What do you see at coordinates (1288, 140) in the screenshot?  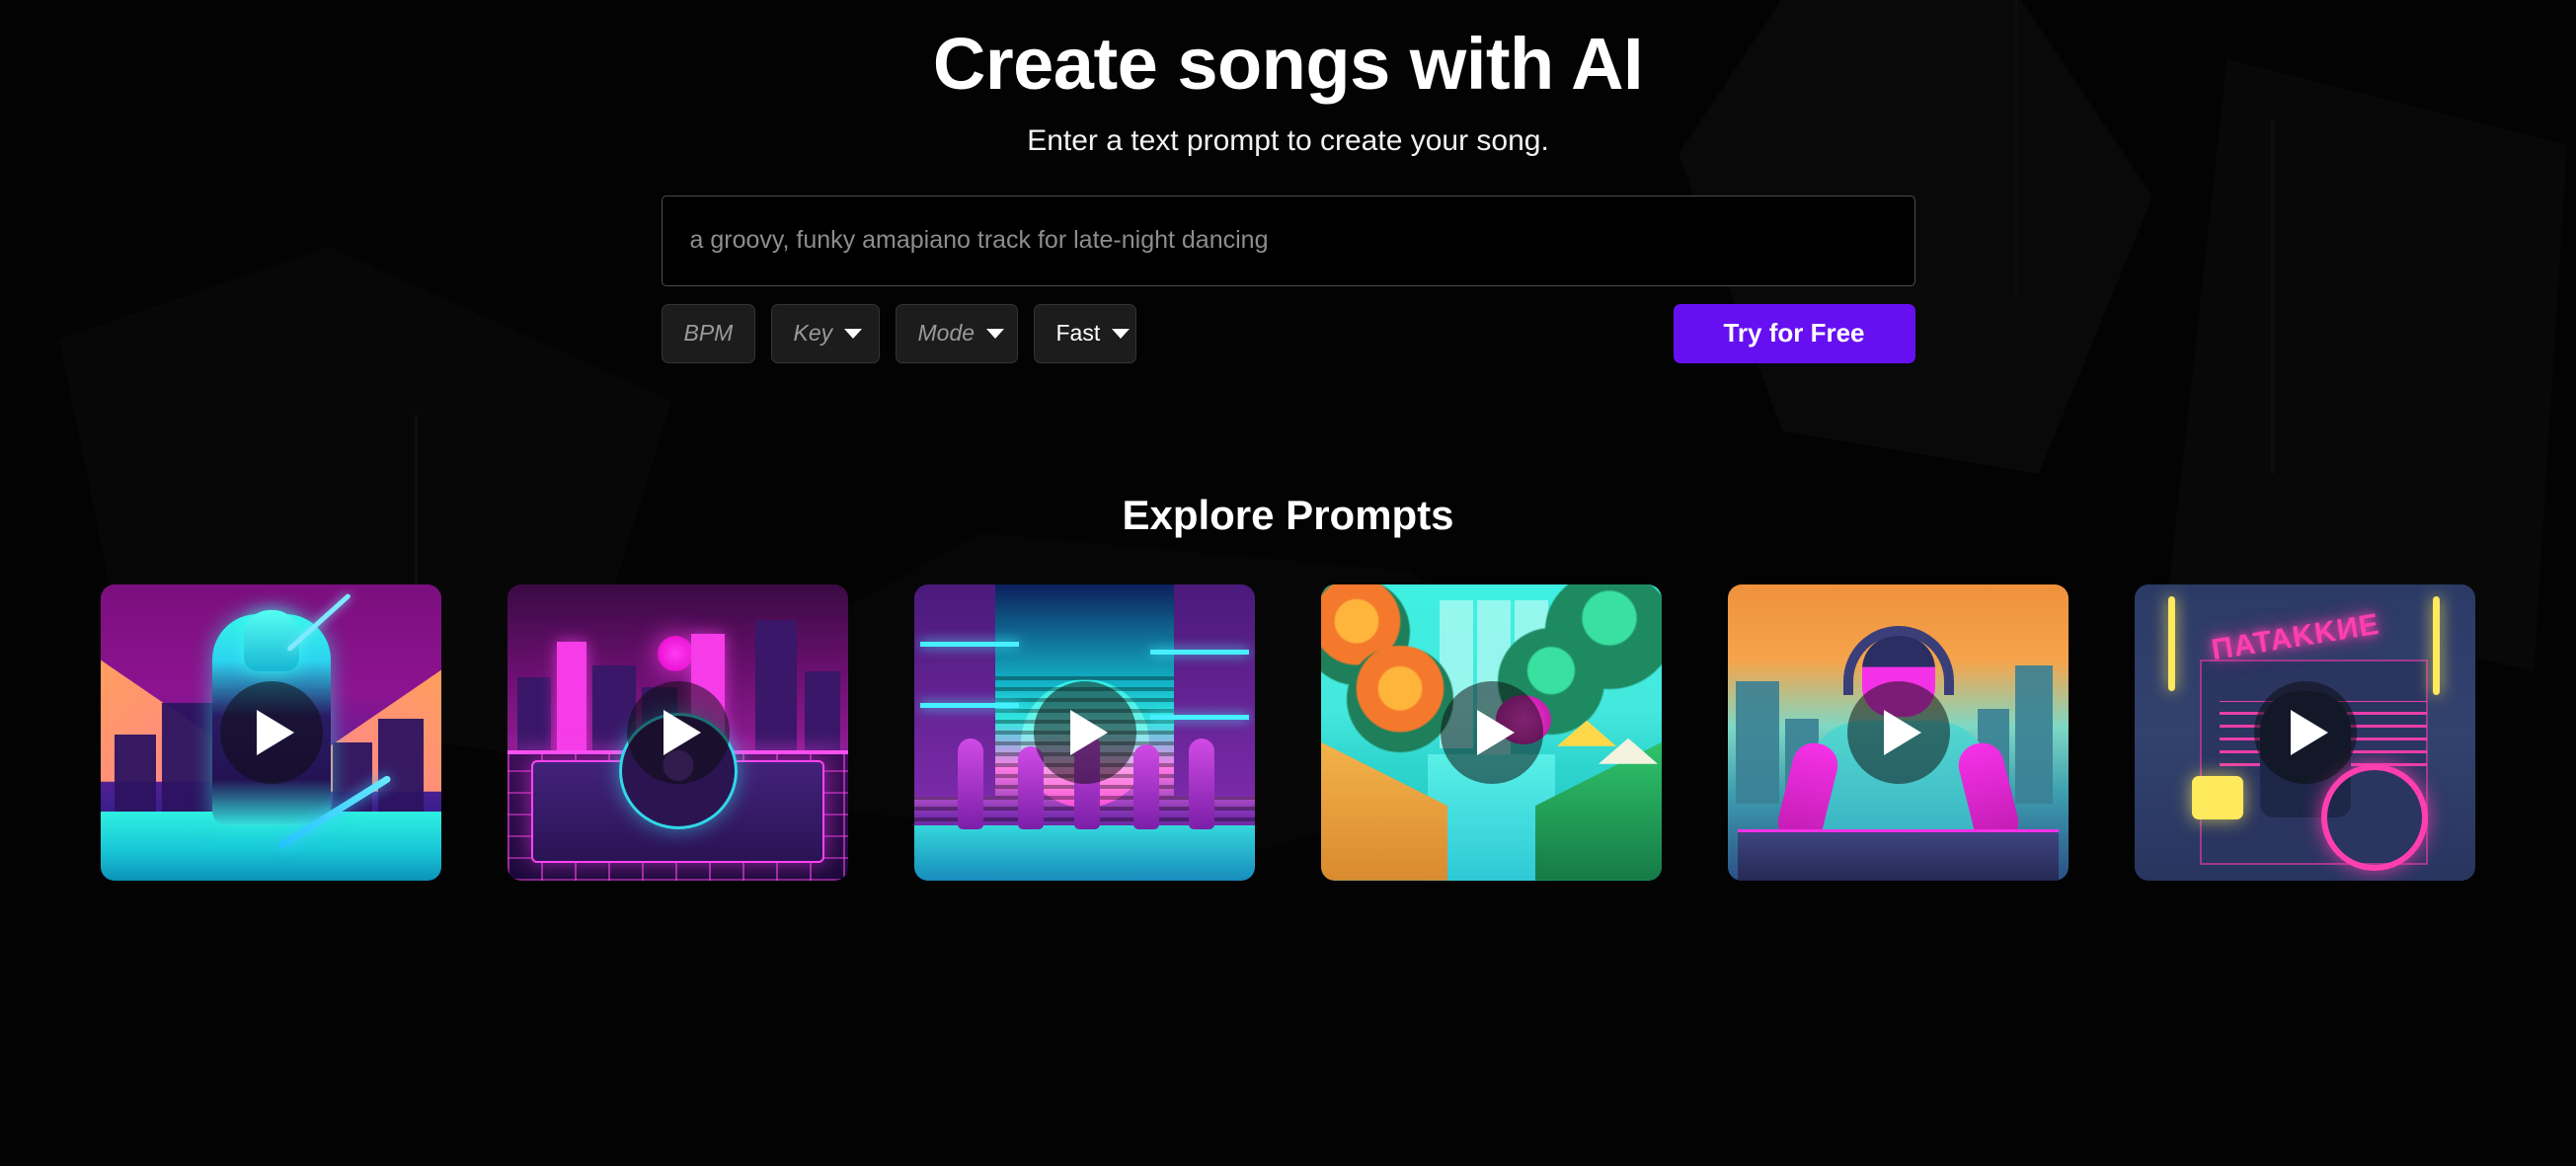 I see `hero-subtitle: Enter a text prompt to create your song.` at bounding box center [1288, 140].